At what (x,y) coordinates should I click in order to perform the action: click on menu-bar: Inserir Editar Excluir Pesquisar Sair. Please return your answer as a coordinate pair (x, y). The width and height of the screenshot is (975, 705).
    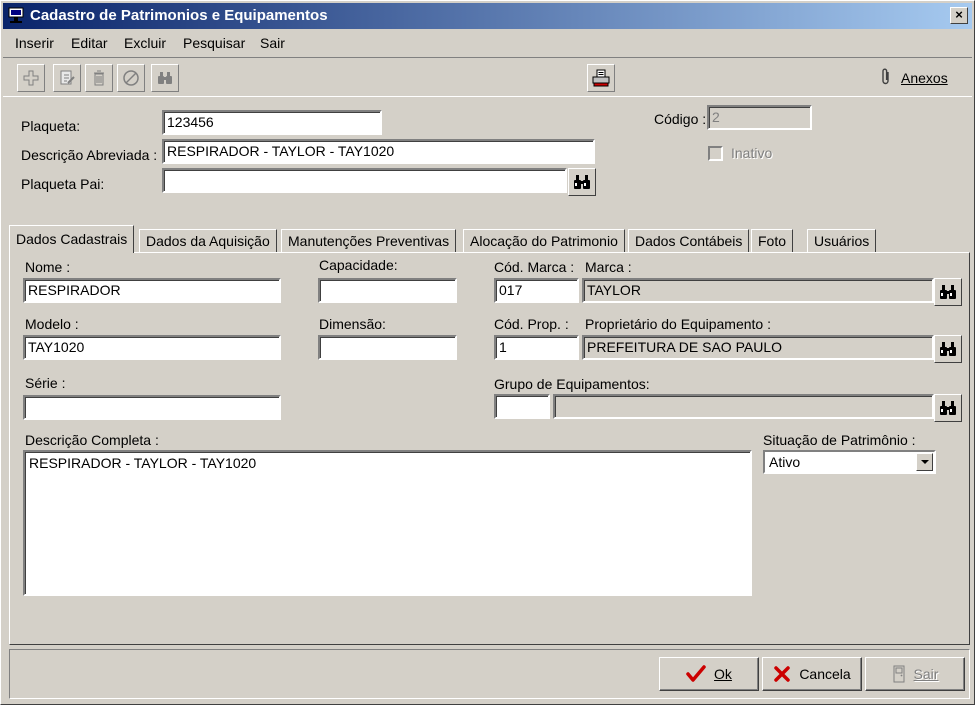
    Looking at the image, I should click on (487, 43).